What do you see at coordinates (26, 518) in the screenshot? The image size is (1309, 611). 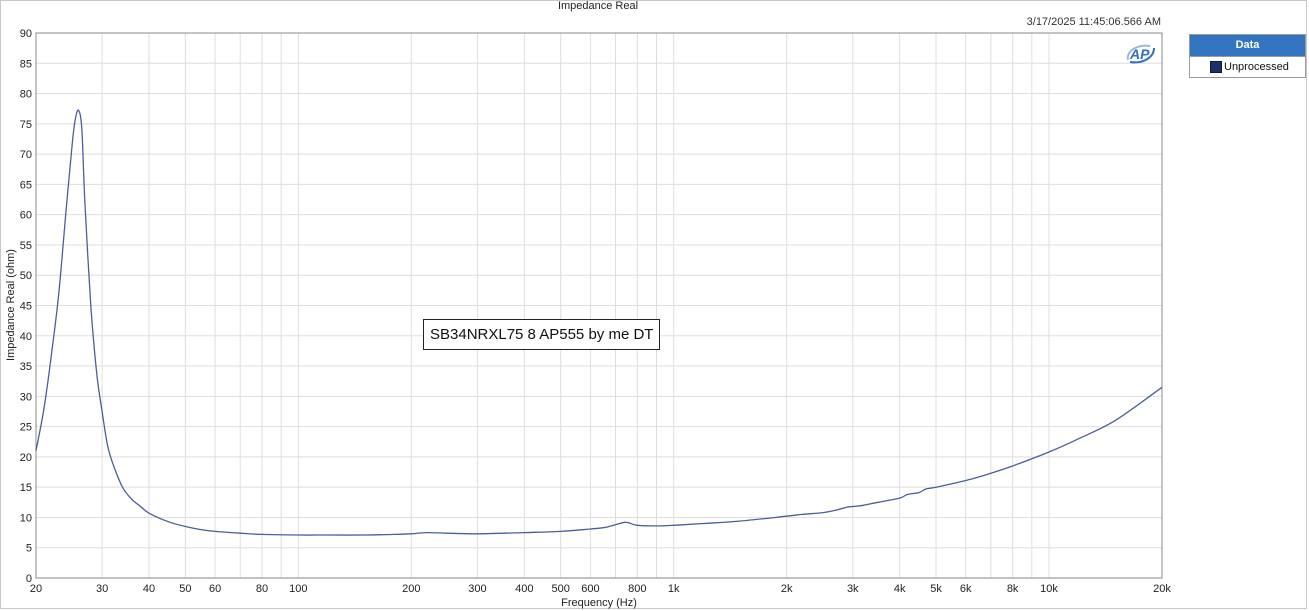 I see `y-tick-label: 10` at bounding box center [26, 518].